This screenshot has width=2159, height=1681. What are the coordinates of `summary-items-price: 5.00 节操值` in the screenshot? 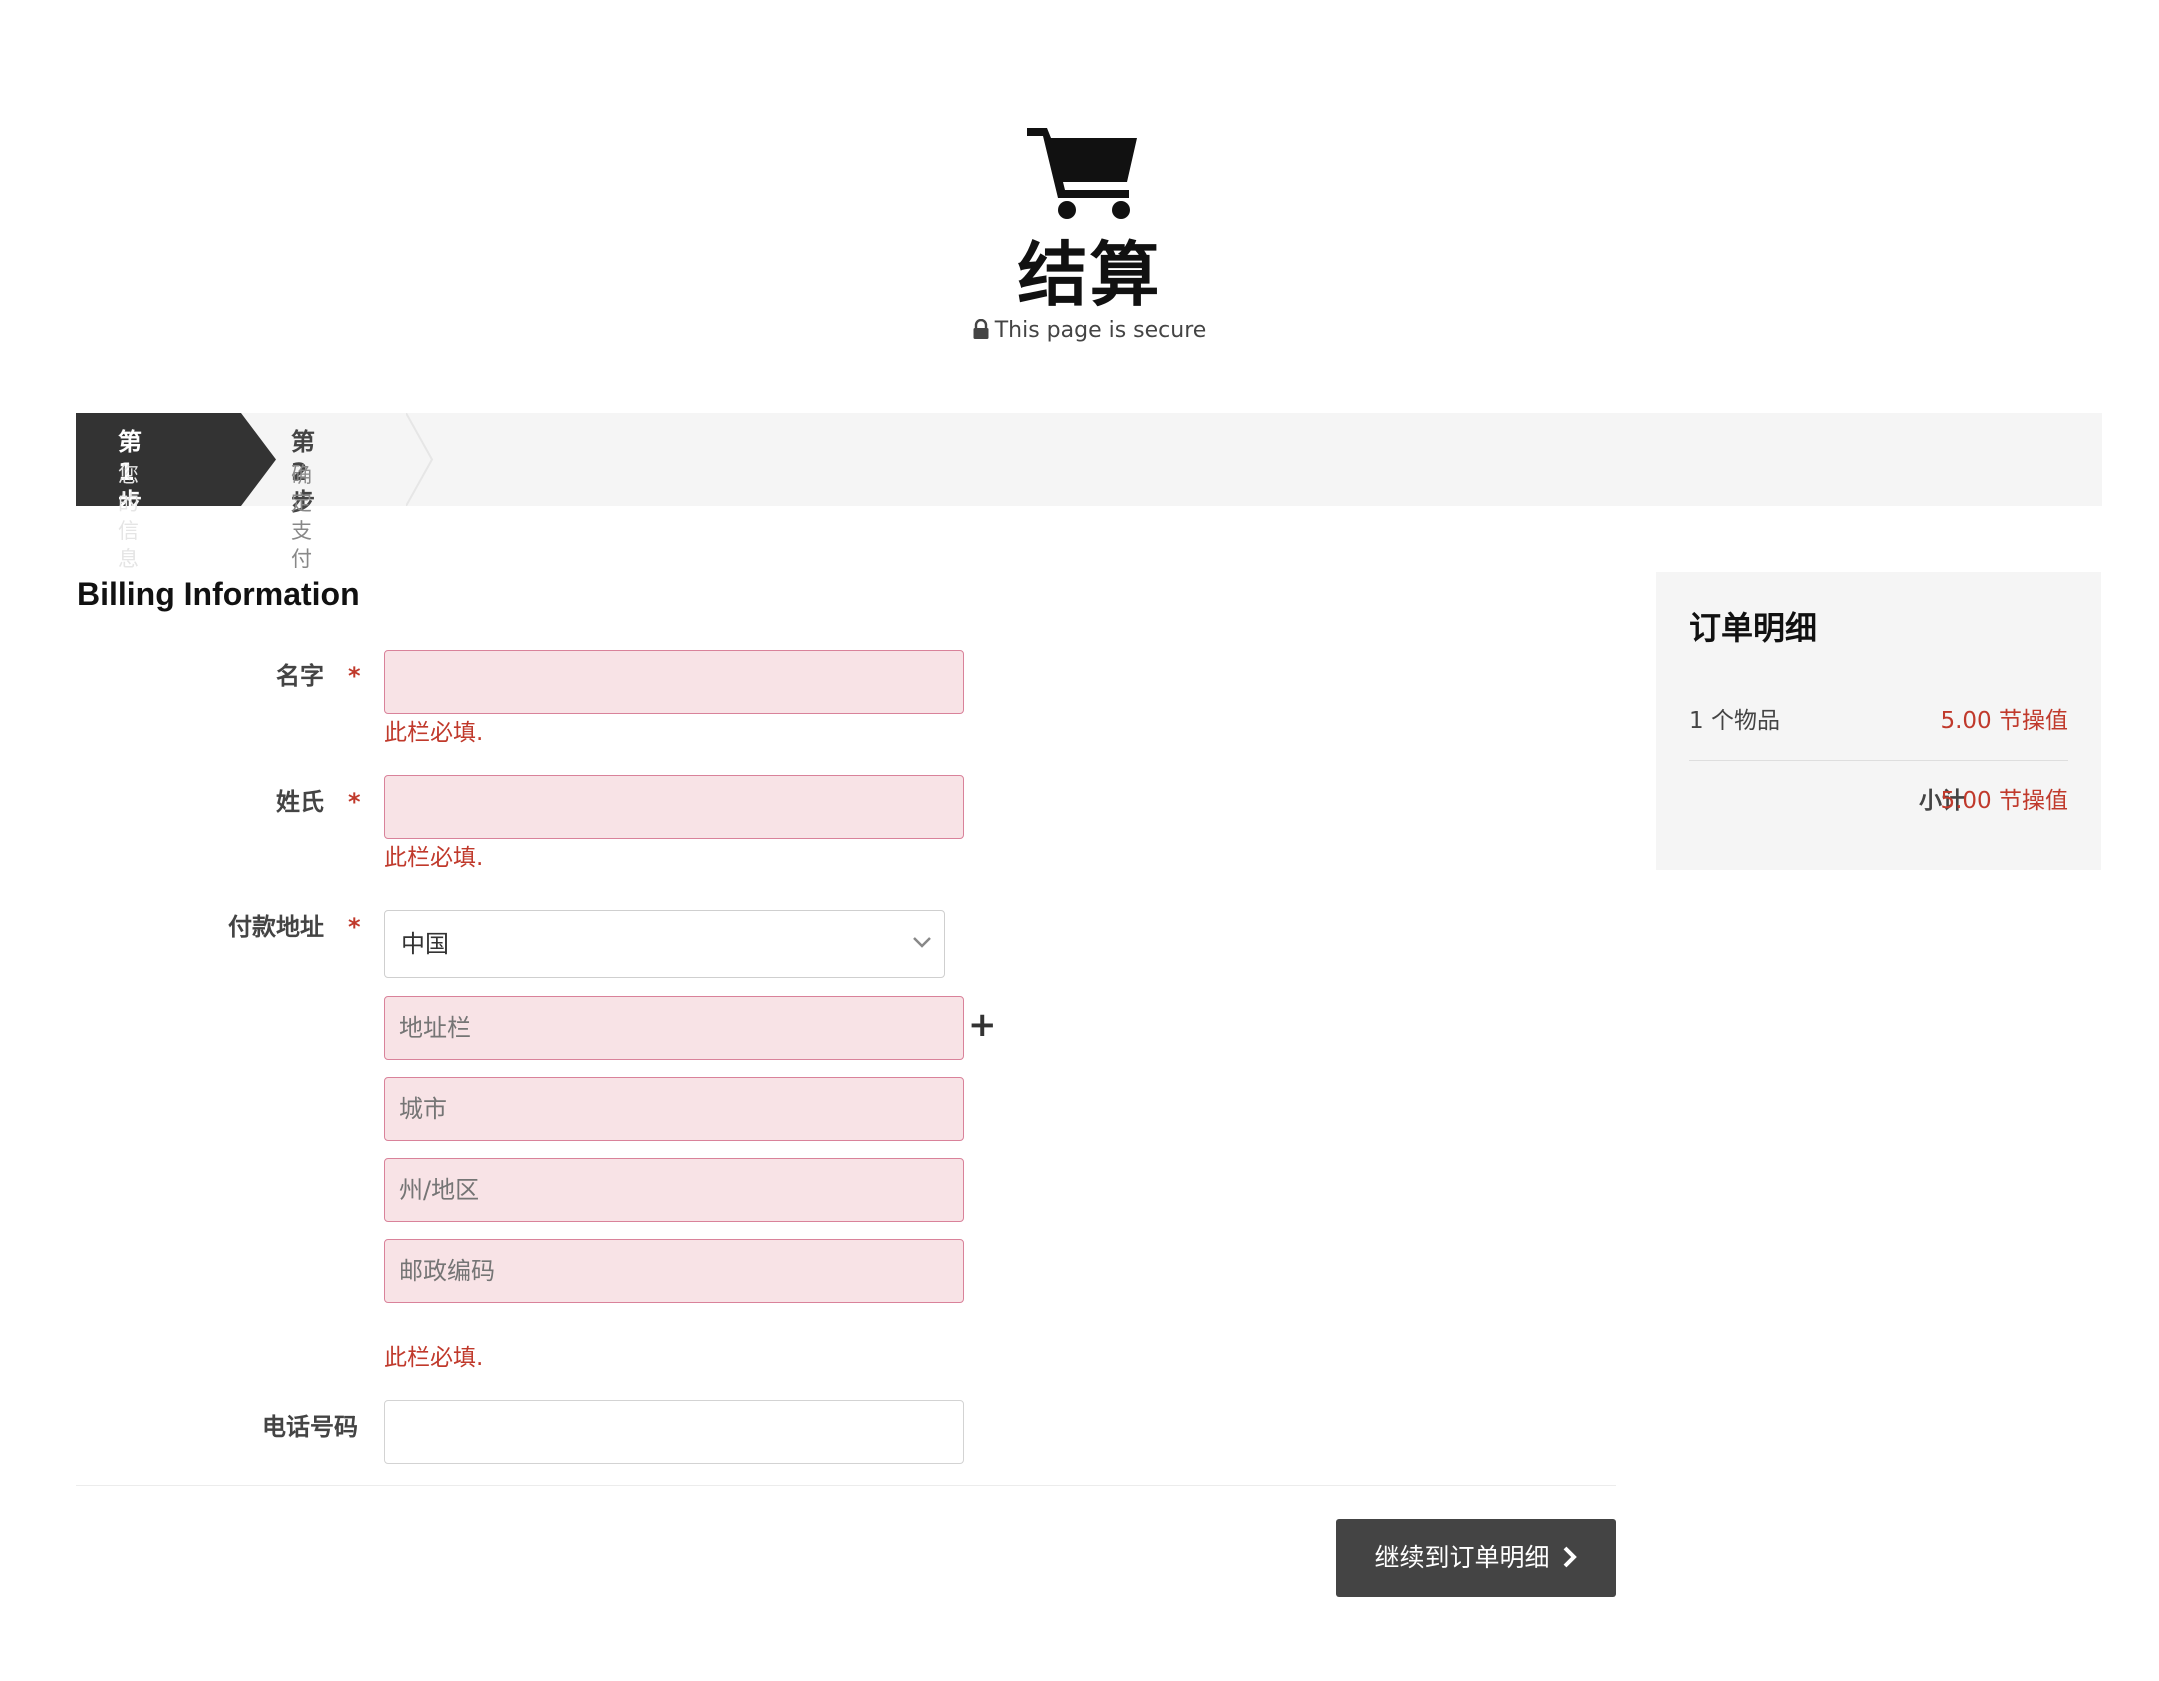 It's located at (2004, 721).